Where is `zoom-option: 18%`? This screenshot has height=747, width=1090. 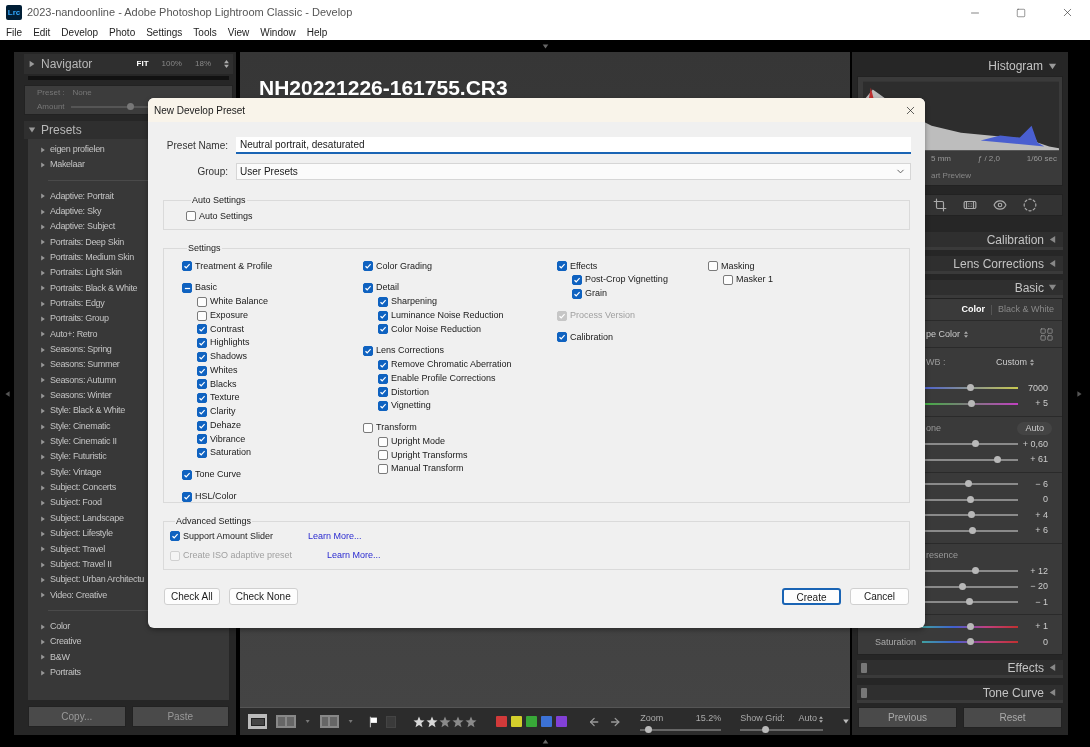
zoom-option: 18% is located at coordinates (203, 64).